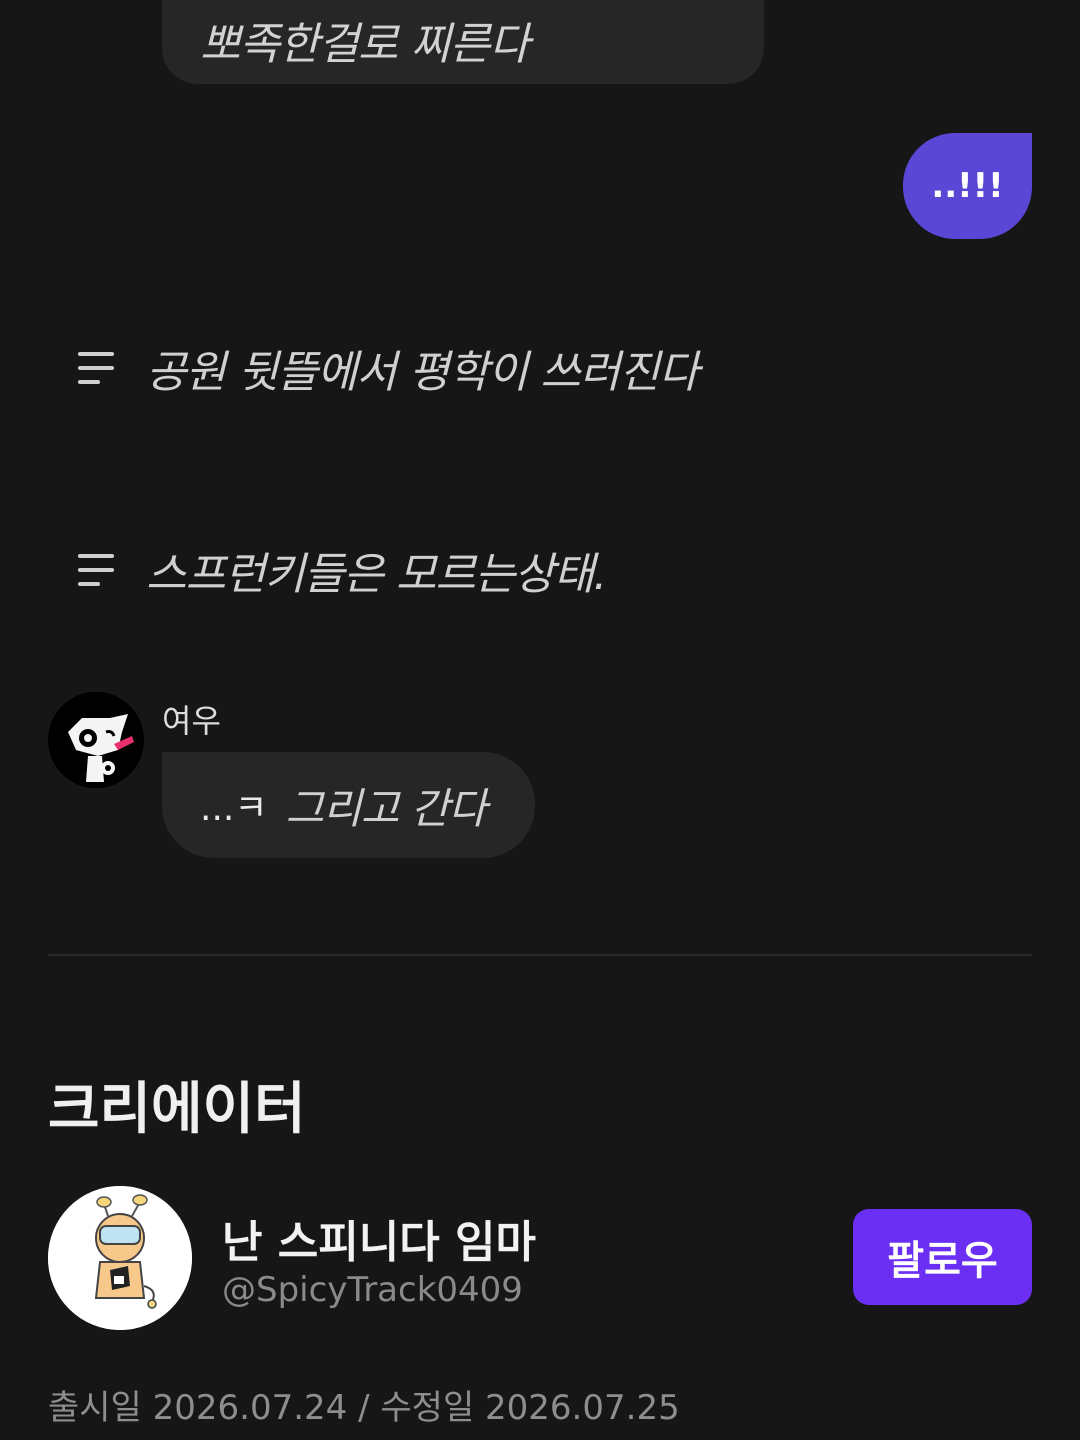 This screenshot has width=1080, height=1440. What do you see at coordinates (386, 808) in the screenshot?
I see `message-action-text: 그리고 간다` at bounding box center [386, 808].